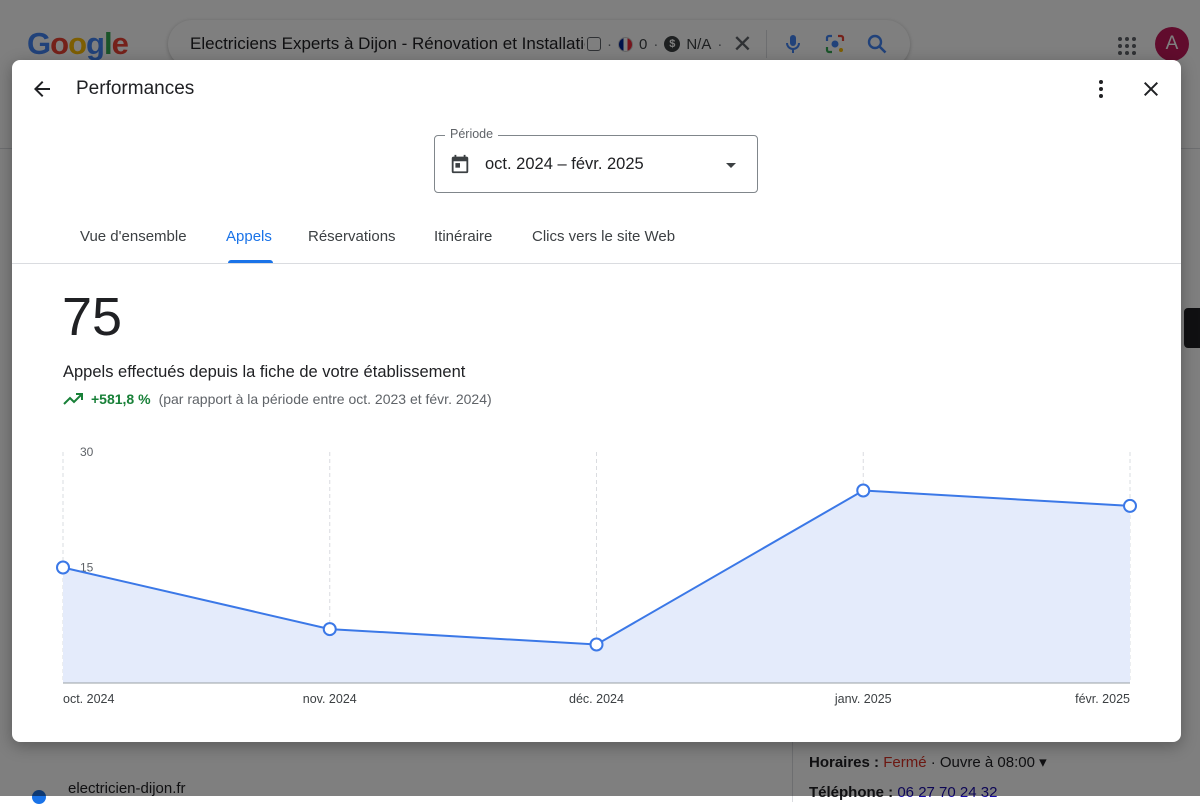 The image size is (1200, 804). What do you see at coordinates (250, 261) in the screenshot?
I see `active-tab-indicator` at bounding box center [250, 261].